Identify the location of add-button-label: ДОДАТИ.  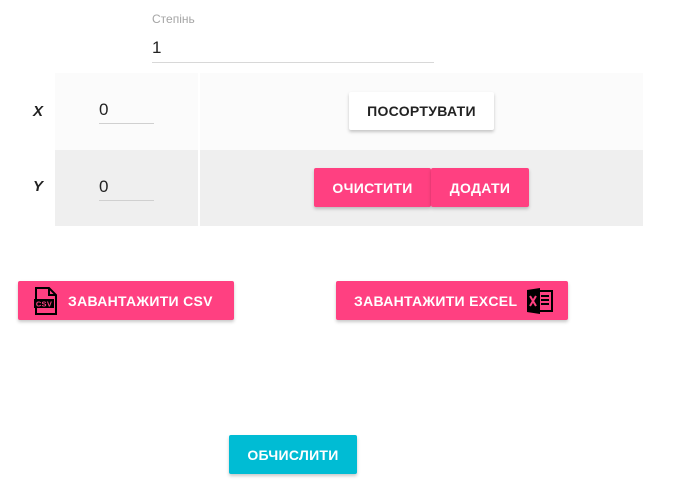
(480, 187).